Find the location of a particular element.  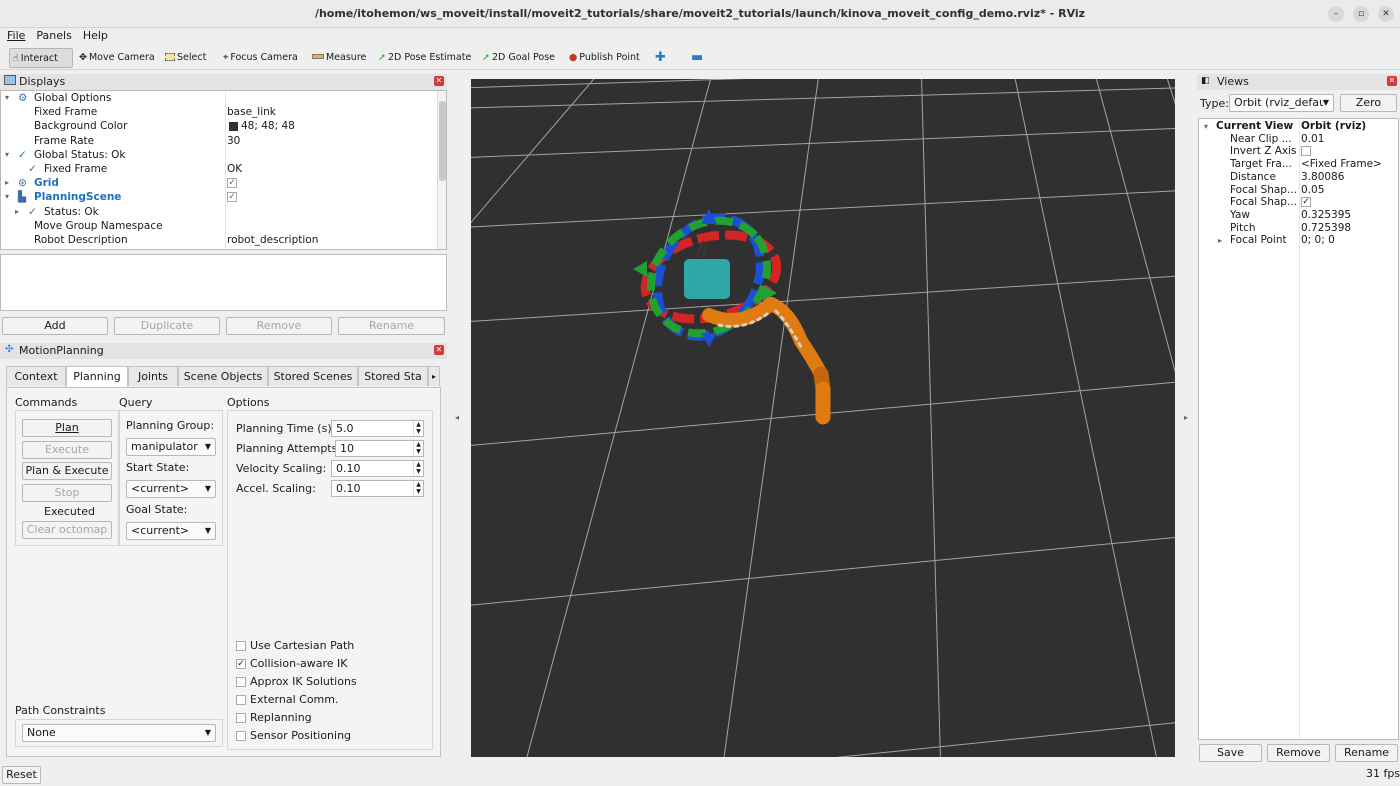

zero-button: Zero is located at coordinates (1368, 103).